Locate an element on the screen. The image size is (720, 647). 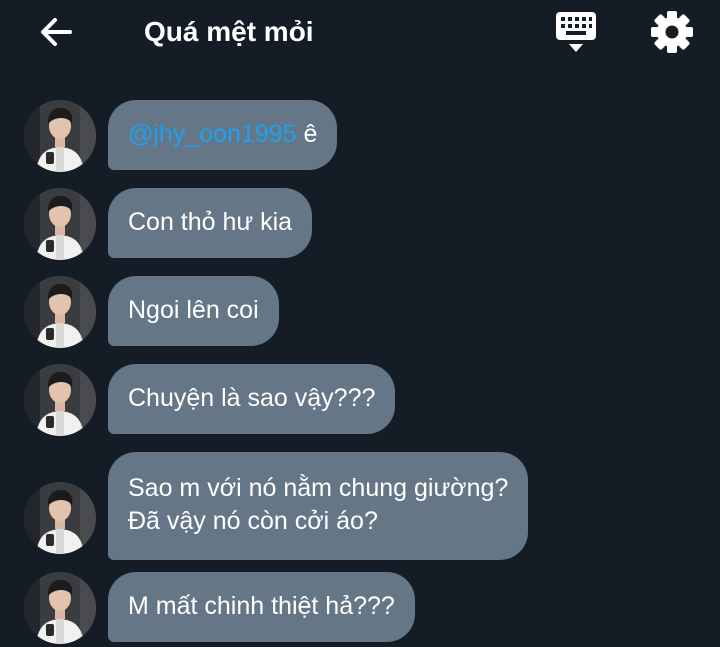
message-text: Con thỏ hư kia is located at coordinates (210, 222).